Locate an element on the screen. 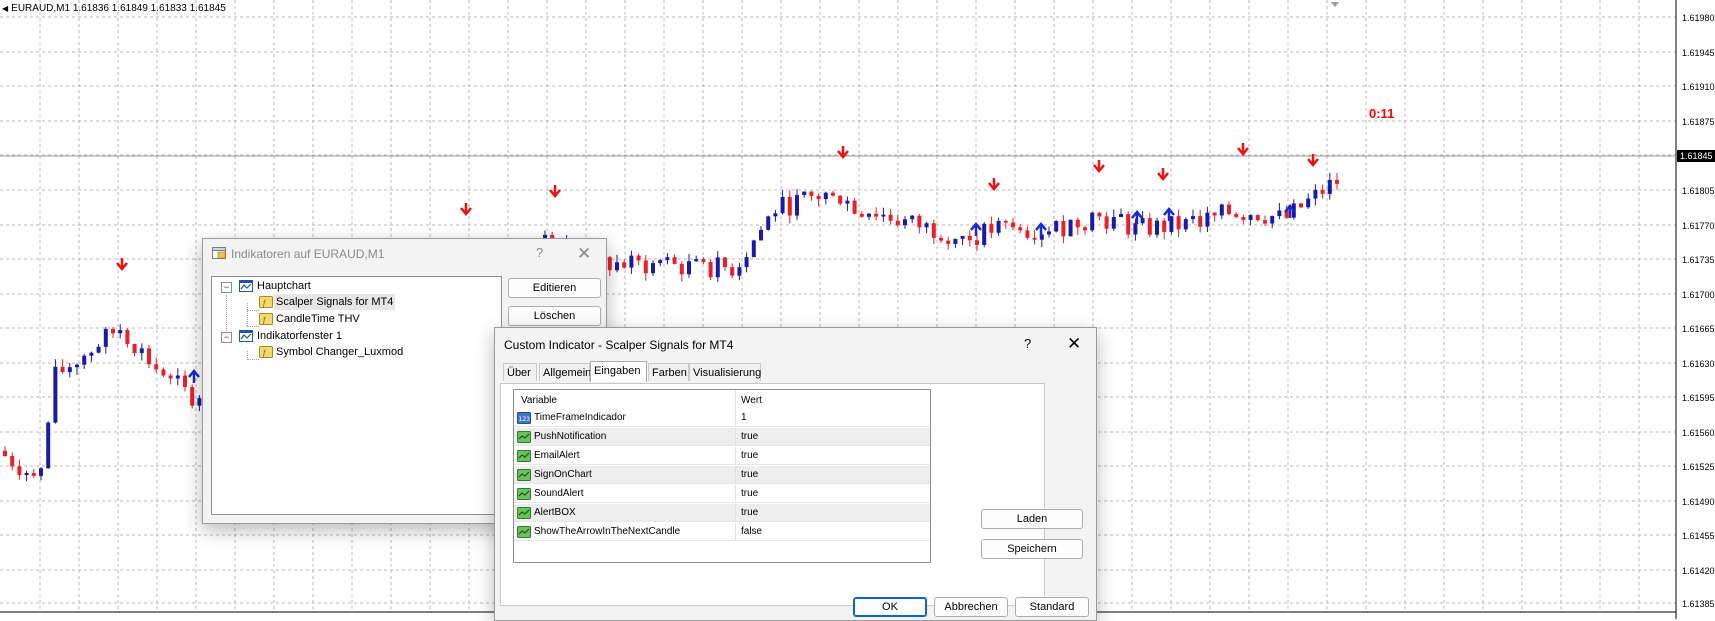 This screenshot has height=621, width=1715. default-button: Standard is located at coordinates (1052, 607).